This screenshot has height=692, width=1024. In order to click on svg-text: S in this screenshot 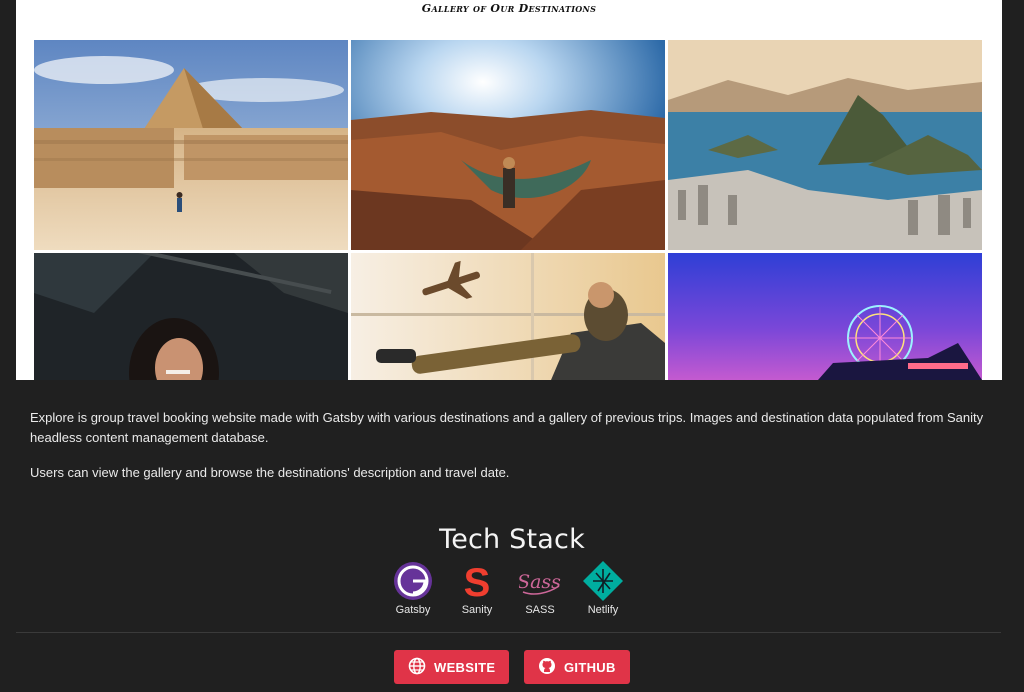, I will do `click(477, 581)`.